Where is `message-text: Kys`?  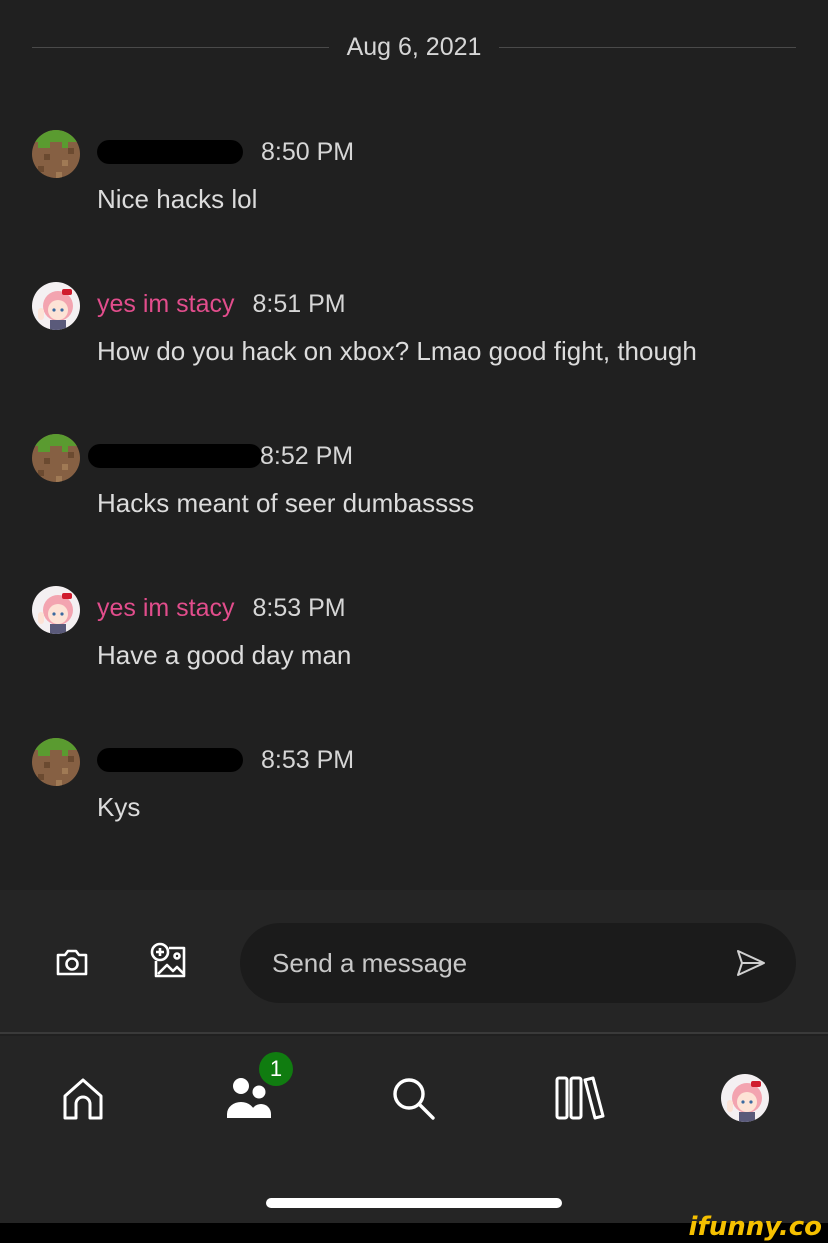
message-text: Kys is located at coordinates (119, 807).